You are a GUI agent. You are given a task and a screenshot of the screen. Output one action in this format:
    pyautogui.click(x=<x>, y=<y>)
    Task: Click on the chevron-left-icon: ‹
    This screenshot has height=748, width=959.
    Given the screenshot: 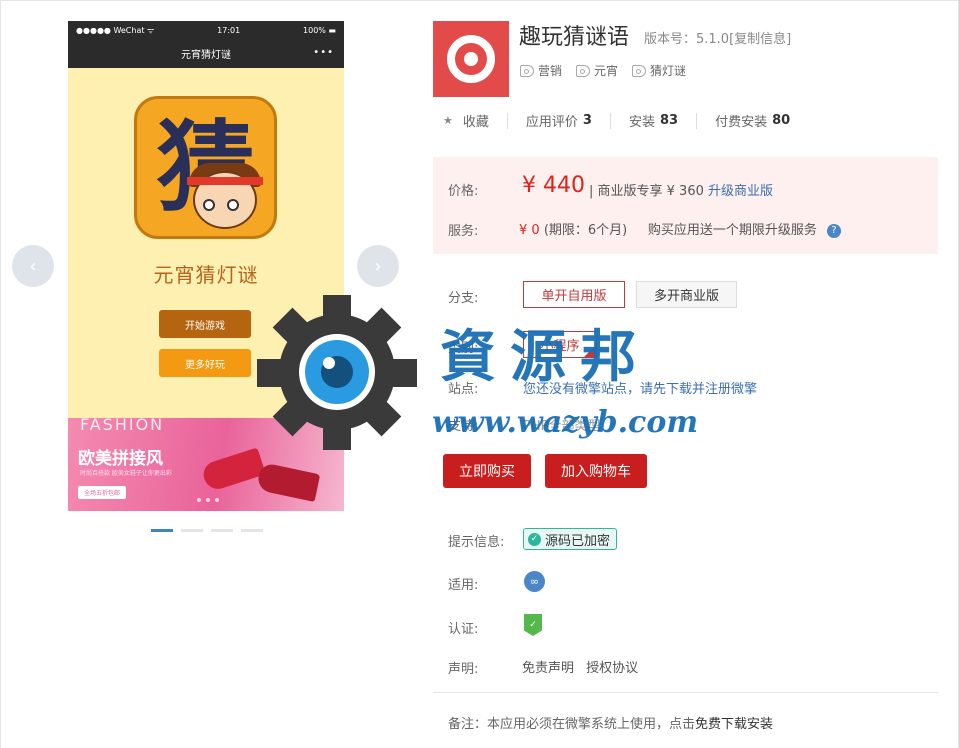 What is the action you would take?
    pyautogui.click(x=33, y=266)
    